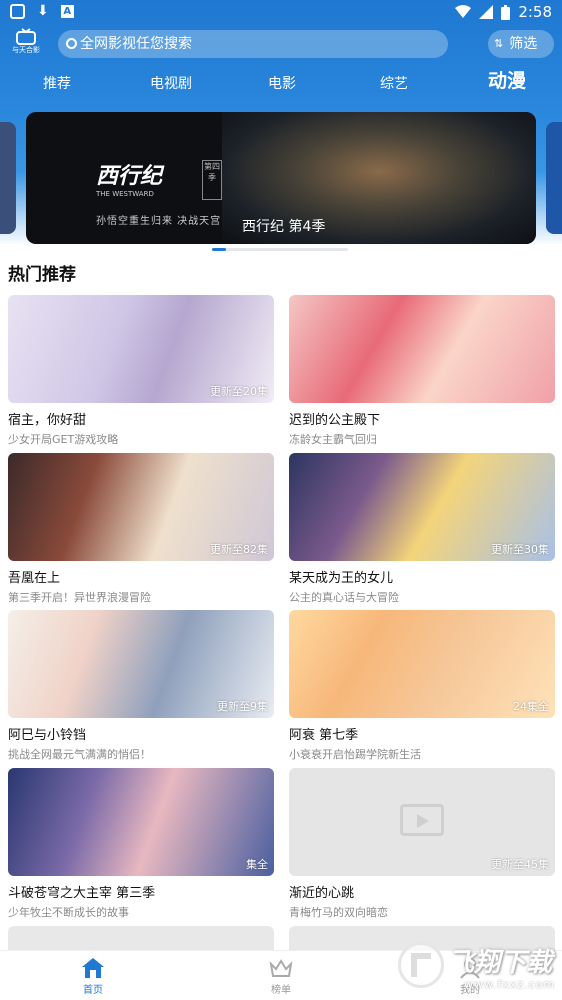 The height and width of the screenshot is (1000, 562). I want to click on search-icon, so click(71, 43).